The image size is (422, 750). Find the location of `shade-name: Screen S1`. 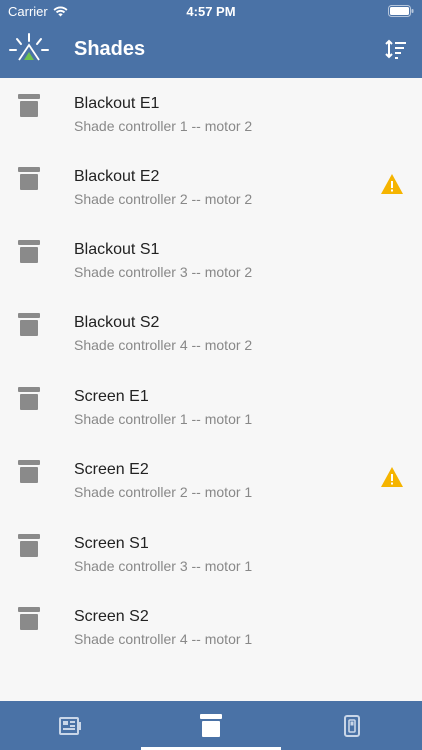

shade-name: Screen S1 is located at coordinates (111, 543).